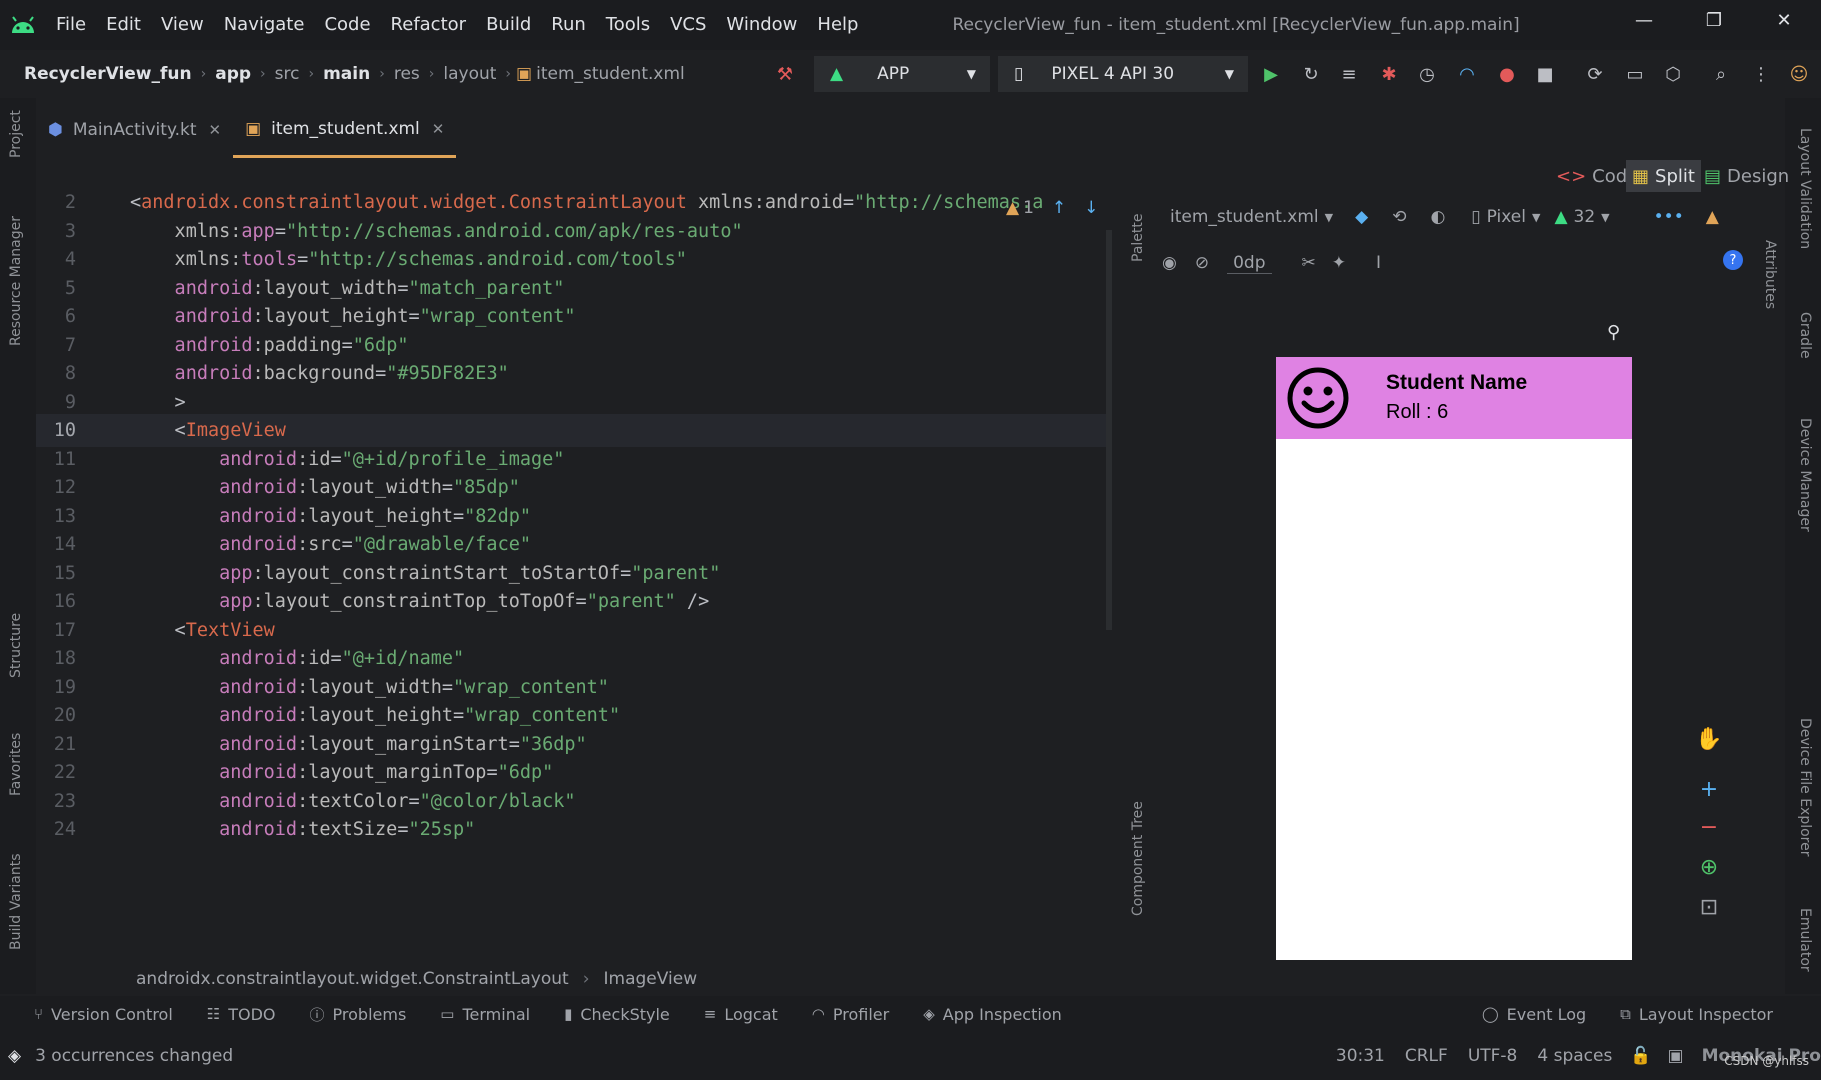 The width and height of the screenshot is (1821, 1080). What do you see at coordinates (182, 25) in the screenshot?
I see `menu-view: View` at bounding box center [182, 25].